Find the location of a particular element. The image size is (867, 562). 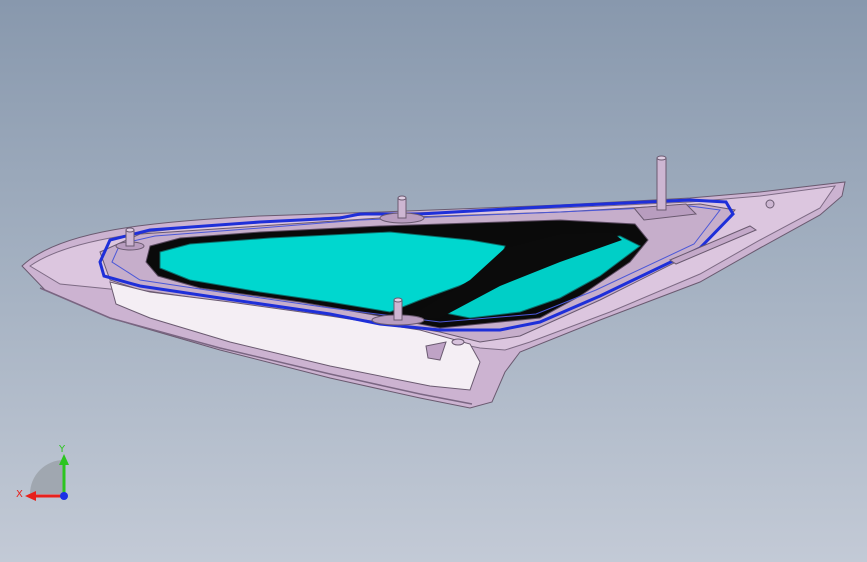

mount-pin-right is located at coordinates (665, 188).